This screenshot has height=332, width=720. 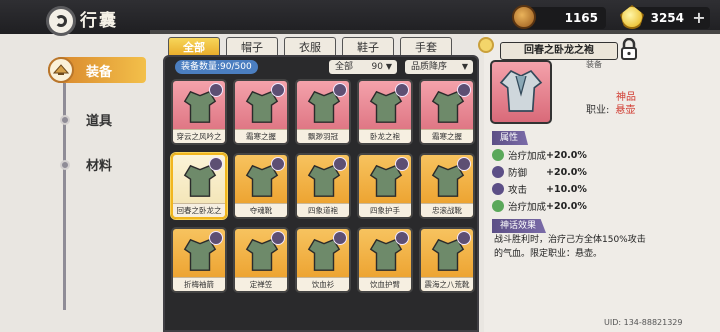 I want to click on item-card-name: 夺魂靴, so click(x=261, y=210).